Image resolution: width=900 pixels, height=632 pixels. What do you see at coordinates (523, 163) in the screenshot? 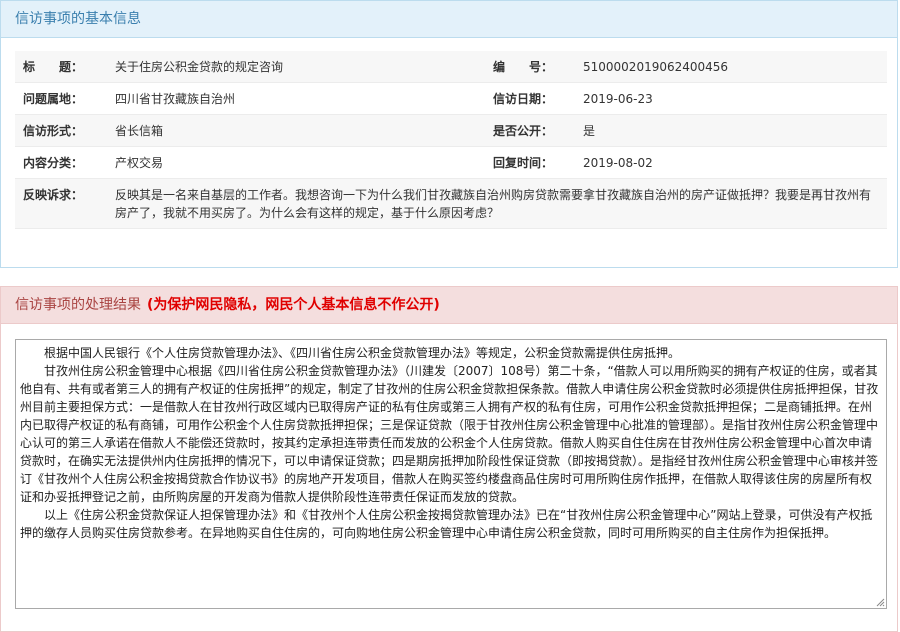
I see `label-reply-time: 回复时间：` at bounding box center [523, 163].